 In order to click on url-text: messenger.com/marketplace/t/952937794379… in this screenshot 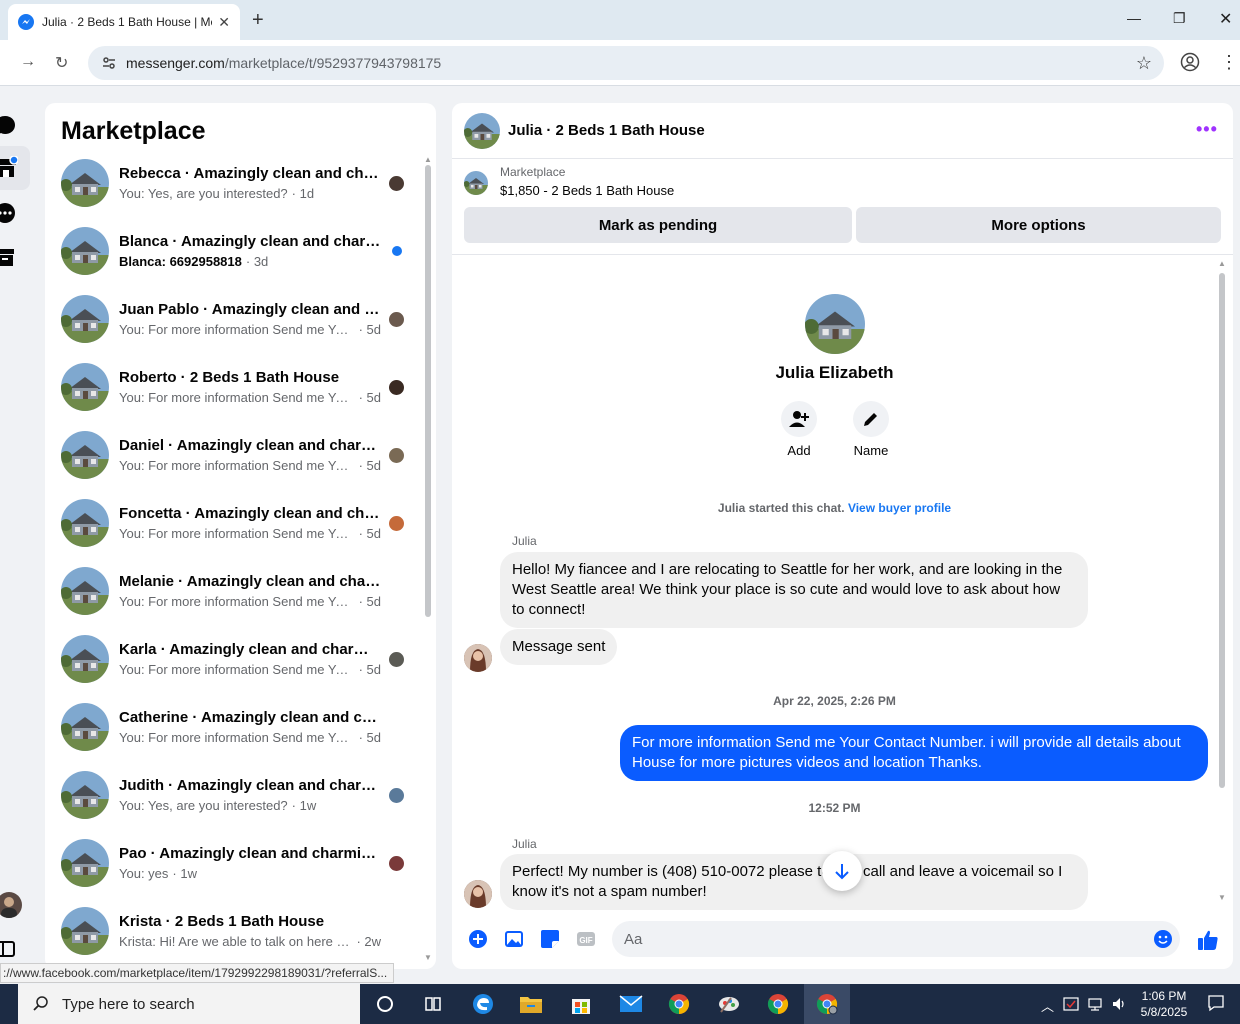, I will do `click(284, 63)`.